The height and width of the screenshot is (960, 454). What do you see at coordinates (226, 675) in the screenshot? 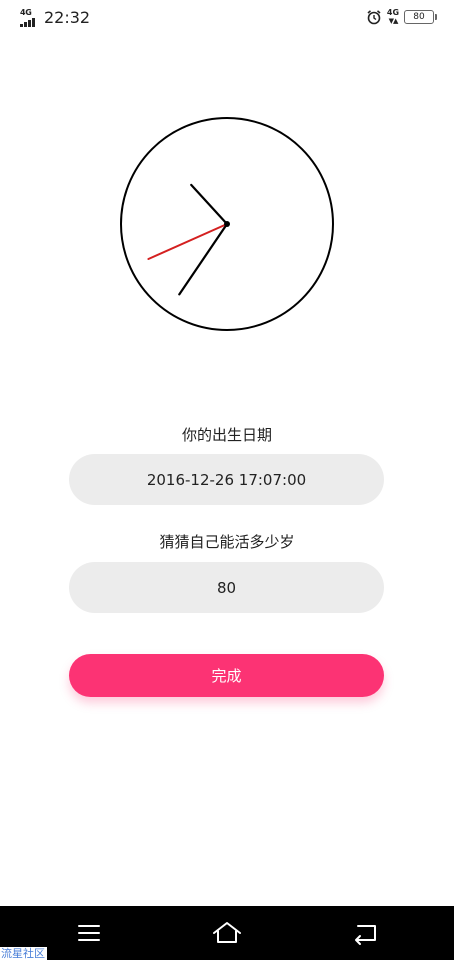
I see `done-button: 完成` at bounding box center [226, 675].